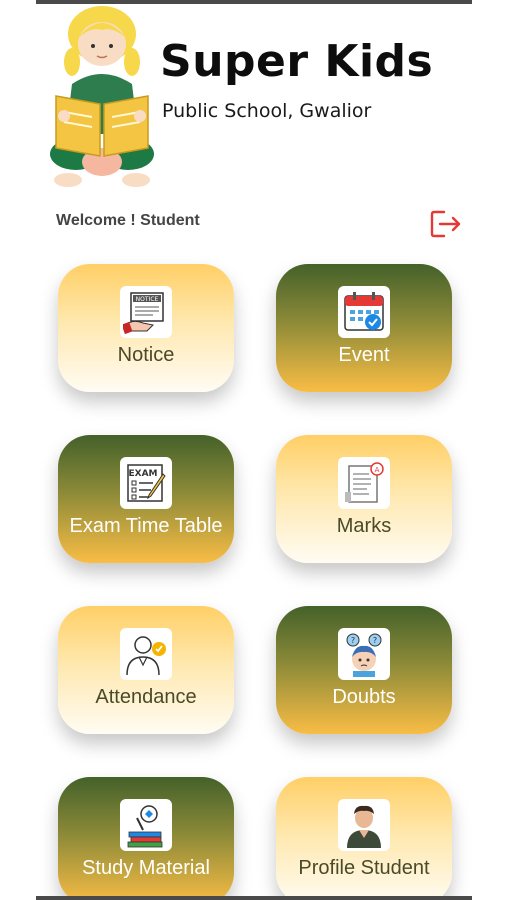  I want to click on tile-doubts: ? ? Doubts, so click(364, 670).